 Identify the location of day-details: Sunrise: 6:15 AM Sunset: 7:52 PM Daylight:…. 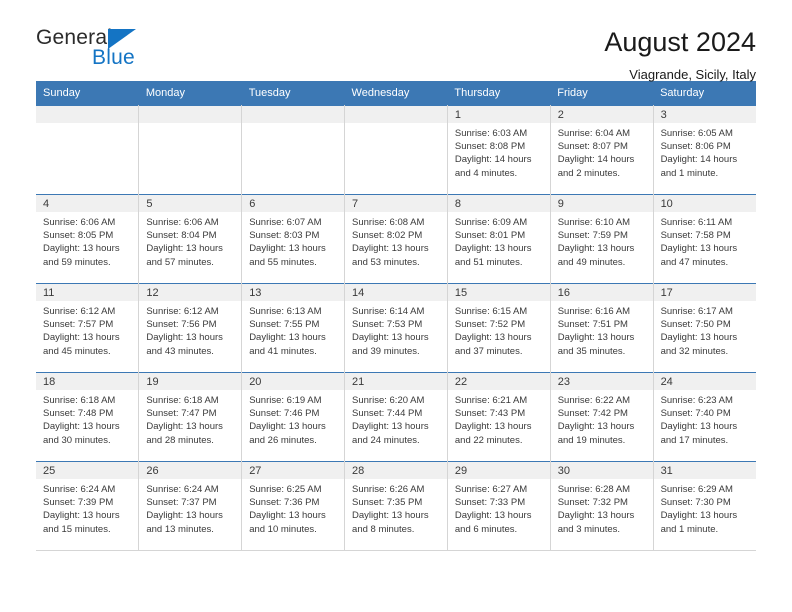
(499, 329).